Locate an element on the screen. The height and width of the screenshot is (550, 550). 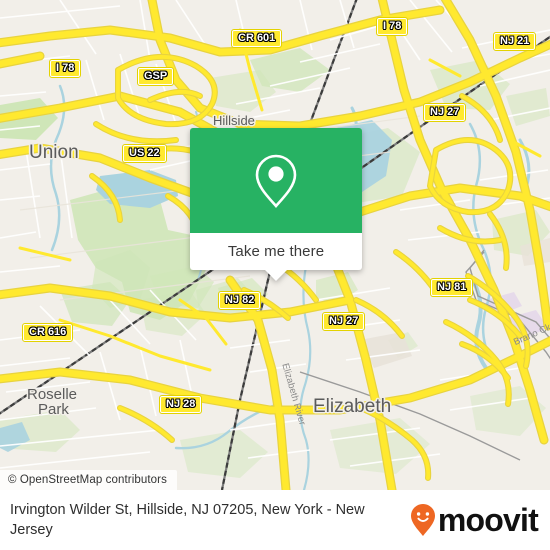
road-shield-cr-601: CR 601 is located at coordinates (256, 38).